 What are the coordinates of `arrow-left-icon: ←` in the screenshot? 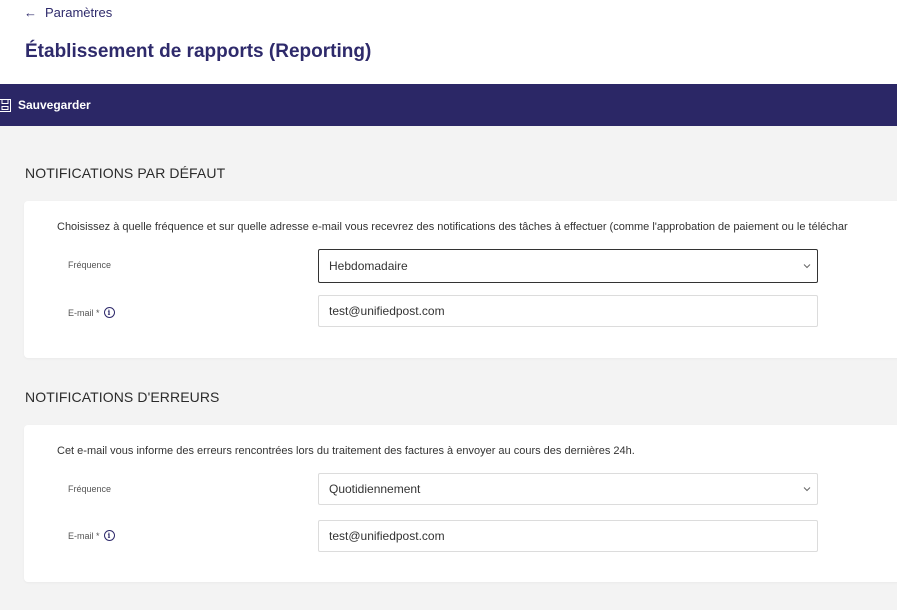 It's located at (30, 12).